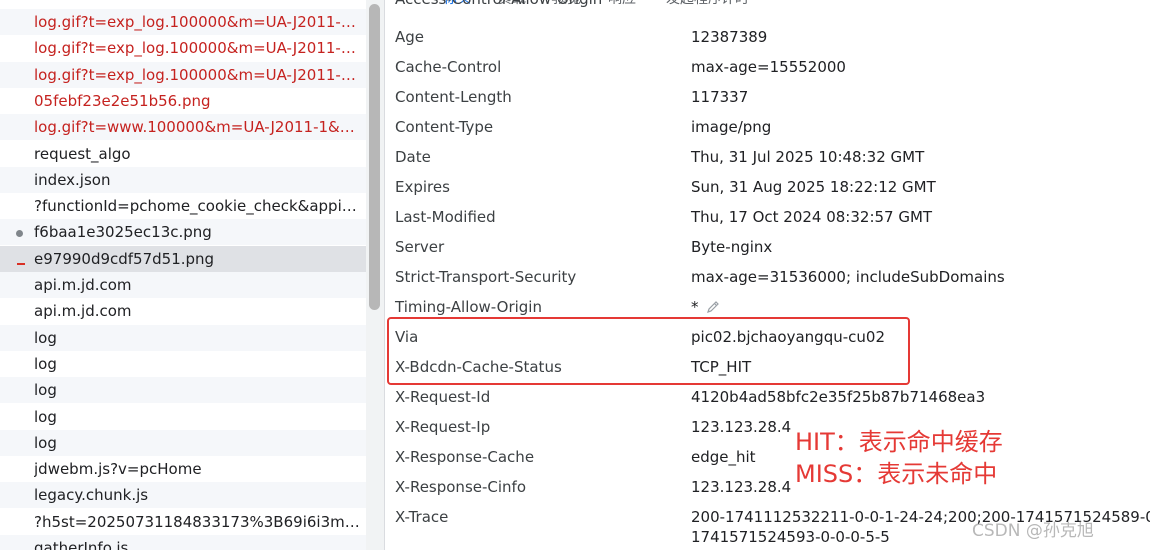  I want to click on request-row: e97990d9cdf57d51.png, so click(183, 258).